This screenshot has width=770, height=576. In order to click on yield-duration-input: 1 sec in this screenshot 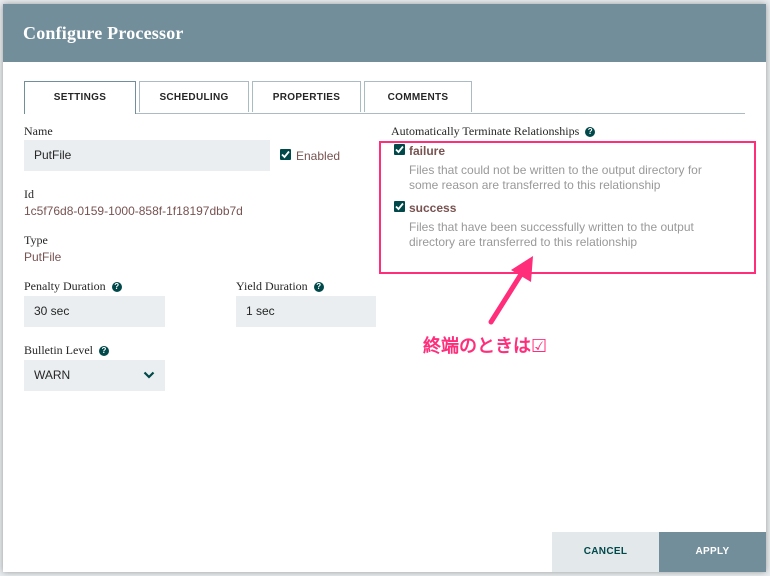, I will do `click(306, 311)`.